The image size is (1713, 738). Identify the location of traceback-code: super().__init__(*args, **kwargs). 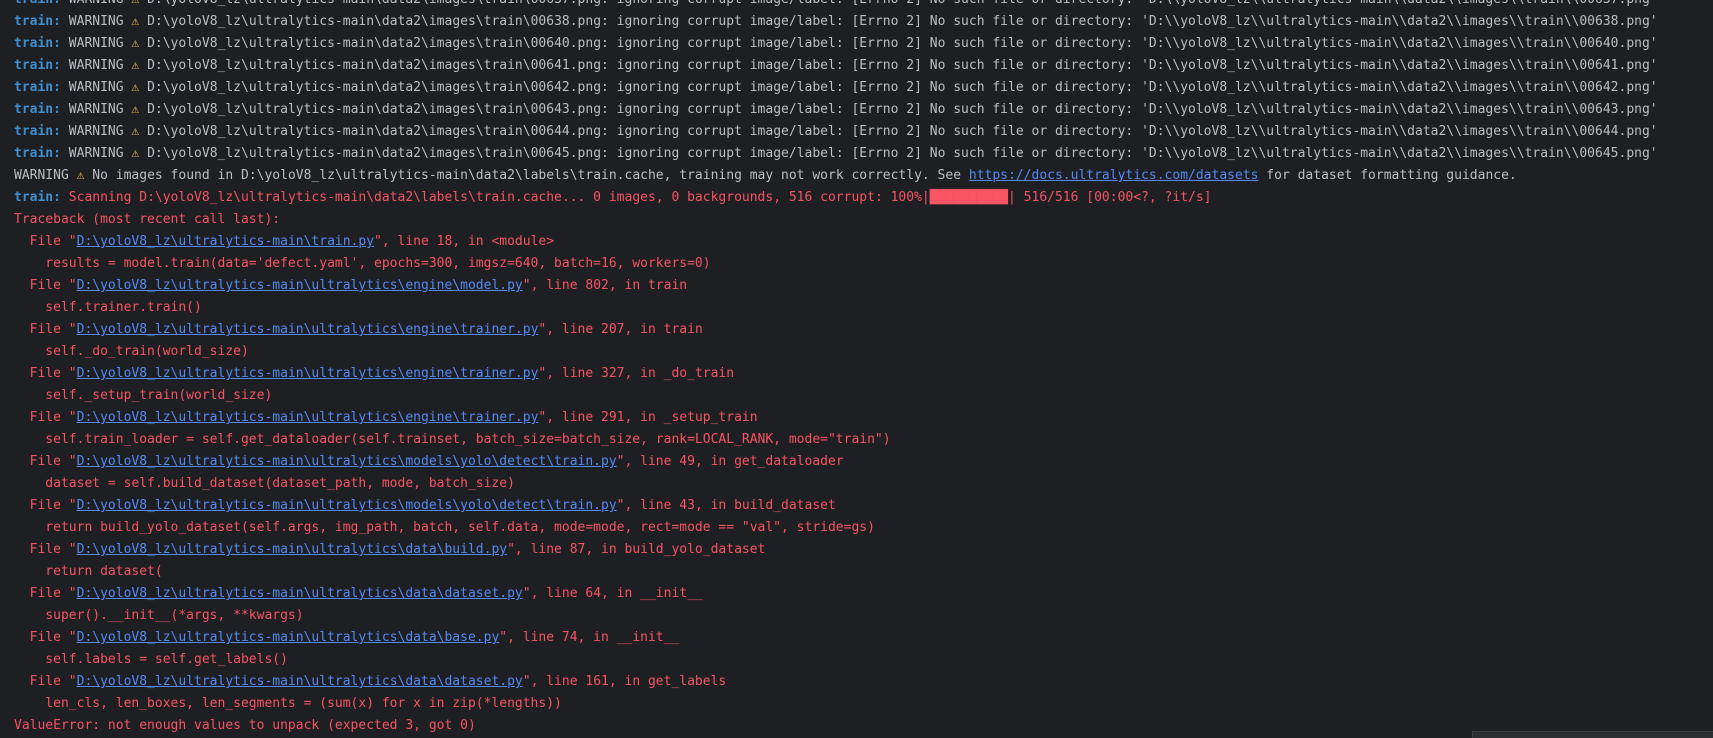
(863, 616).